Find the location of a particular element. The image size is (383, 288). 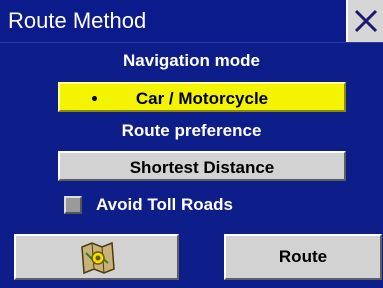

navigation-mode-selector: Car / Motorcycle is located at coordinates (202, 97).